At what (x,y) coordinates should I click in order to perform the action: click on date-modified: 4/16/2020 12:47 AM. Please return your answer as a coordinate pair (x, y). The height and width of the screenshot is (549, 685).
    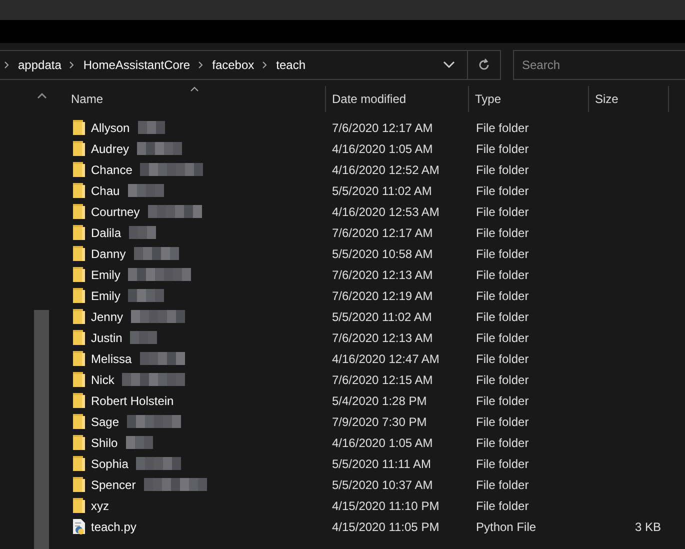
    Looking at the image, I should click on (385, 359).